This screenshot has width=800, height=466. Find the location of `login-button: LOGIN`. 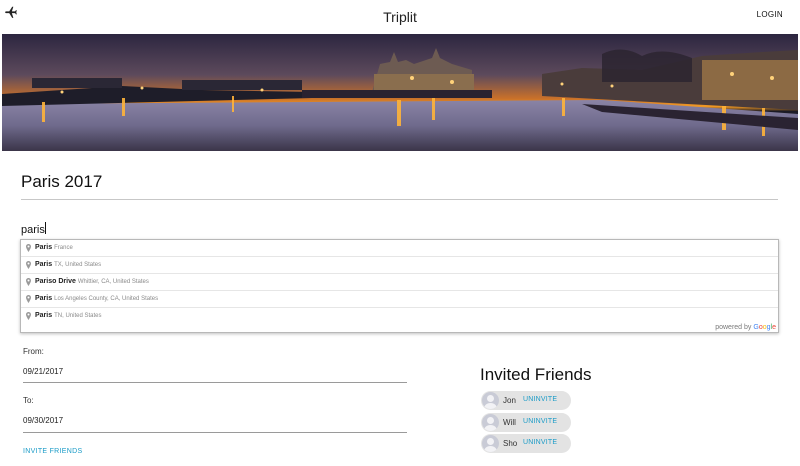

login-button: LOGIN is located at coordinates (770, 14).